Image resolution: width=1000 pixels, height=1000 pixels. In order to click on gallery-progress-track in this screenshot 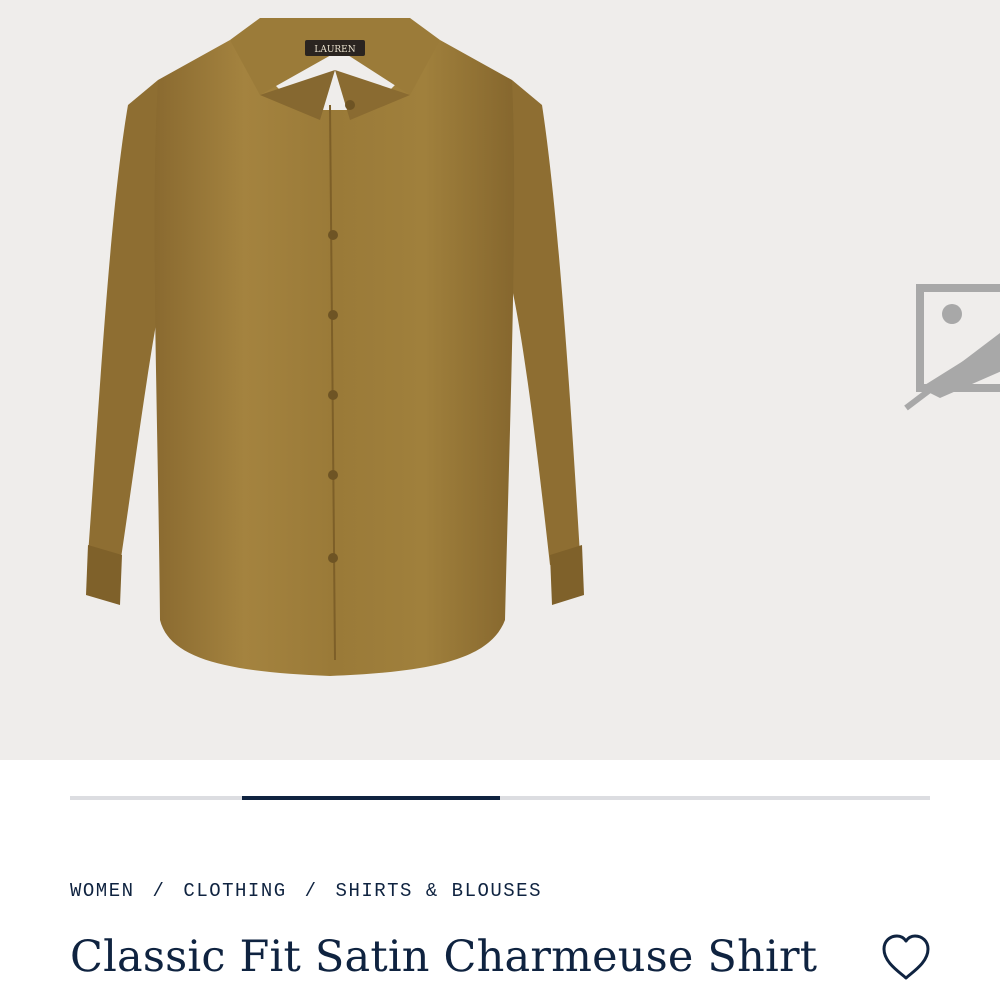, I will do `click(500, 798)`.